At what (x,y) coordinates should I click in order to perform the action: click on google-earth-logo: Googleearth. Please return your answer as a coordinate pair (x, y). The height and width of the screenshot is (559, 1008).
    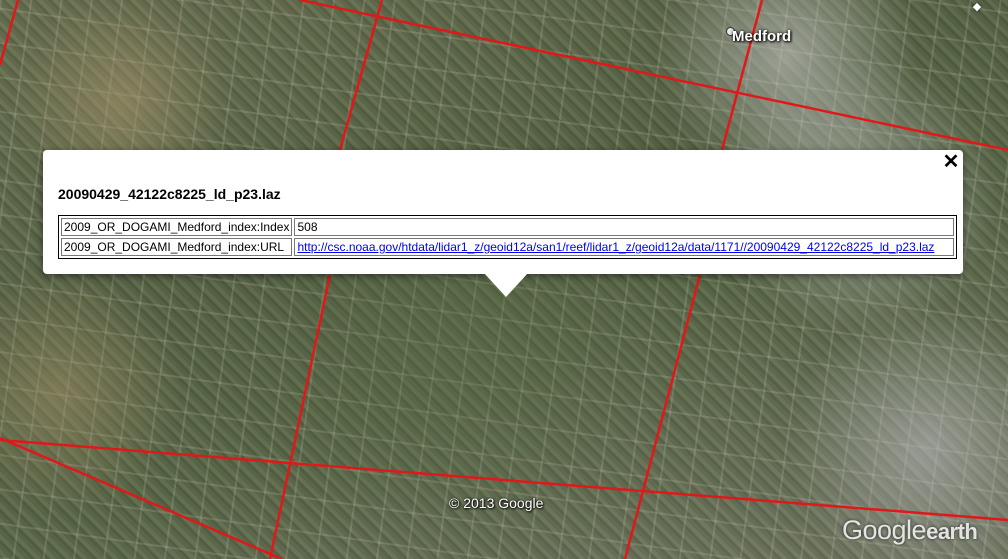
    Looking at the image, I should click on (910, 530).